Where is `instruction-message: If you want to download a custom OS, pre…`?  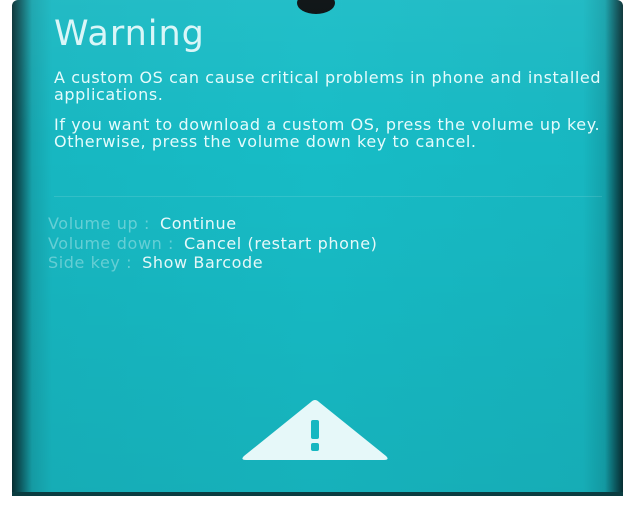
instruction-message: If you want to download a custom OS, pre… is located at coordinates (327, 133).